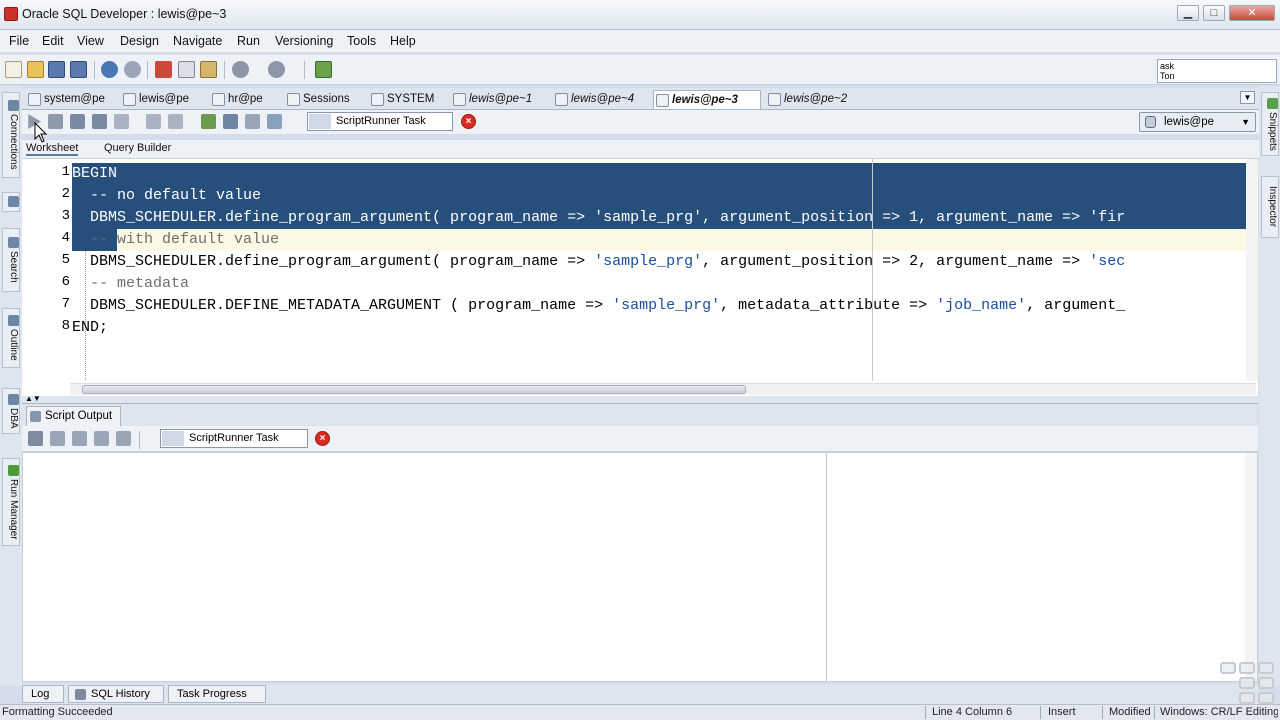  What do you see at coordinates (90, 41) in the screenshot?
I see `menu-view: View` at bounding box center [90, 41].